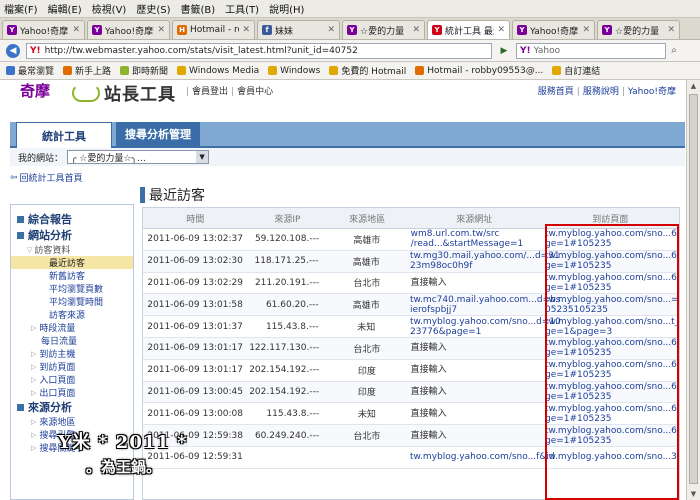 The height and width of the screenshot is (500, 700). Describe the element at coordinates (57, 329) in the screenshot. I see `sidebar-item-label: 時段流量` at that location.